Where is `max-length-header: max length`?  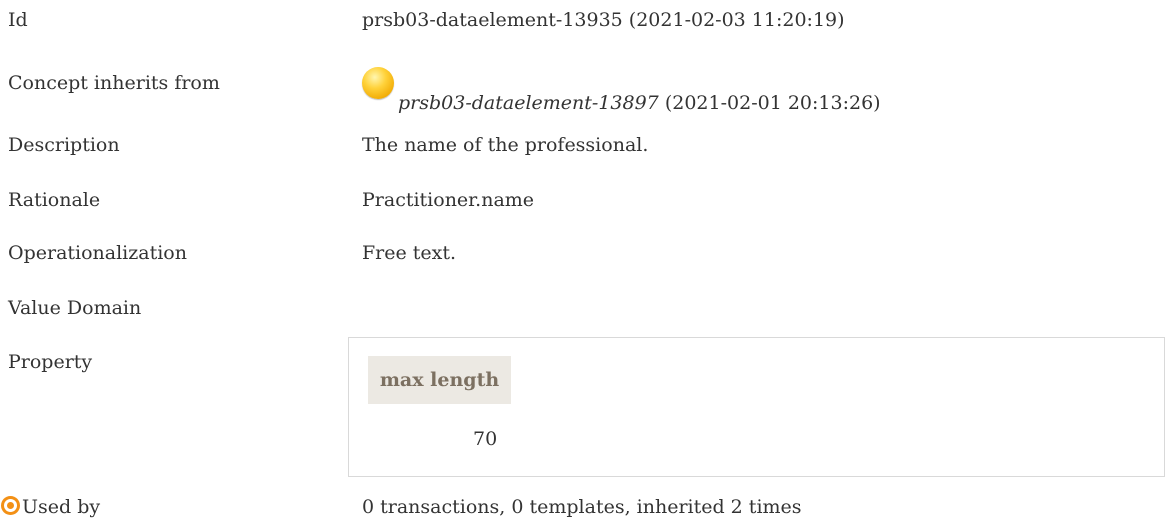 max-length-header: max length is located at coordinates (439, 380).